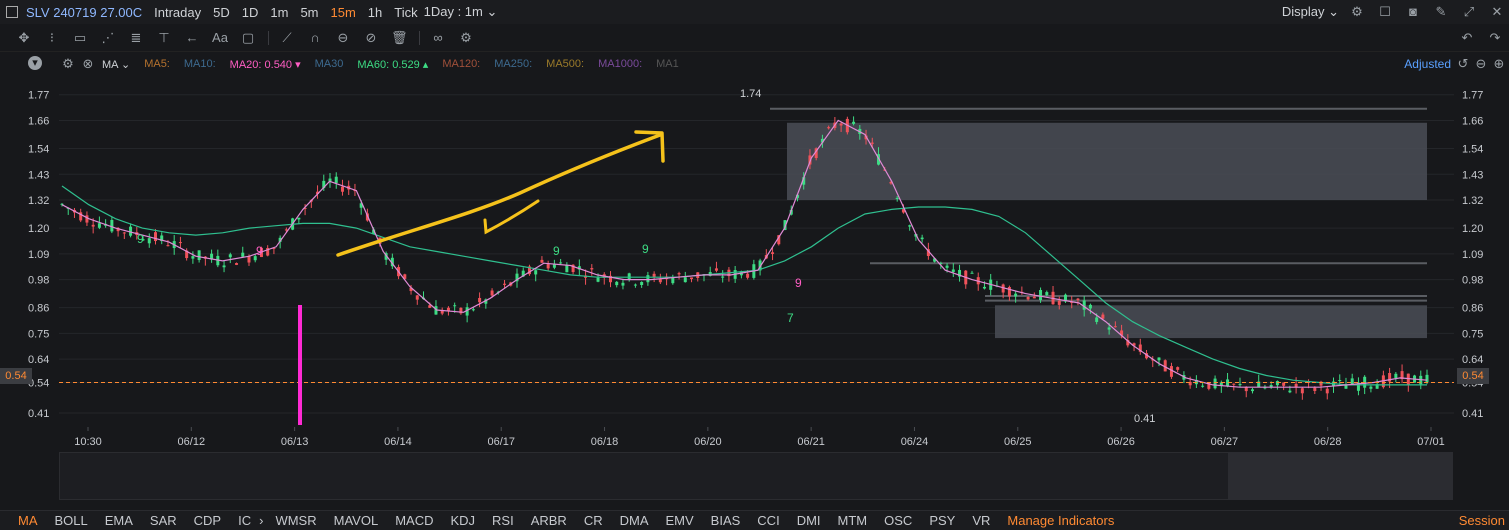  Describe the element at coordinates (853, 520) in the screenshot. I see `indicator-mtm: MTM` at that location.